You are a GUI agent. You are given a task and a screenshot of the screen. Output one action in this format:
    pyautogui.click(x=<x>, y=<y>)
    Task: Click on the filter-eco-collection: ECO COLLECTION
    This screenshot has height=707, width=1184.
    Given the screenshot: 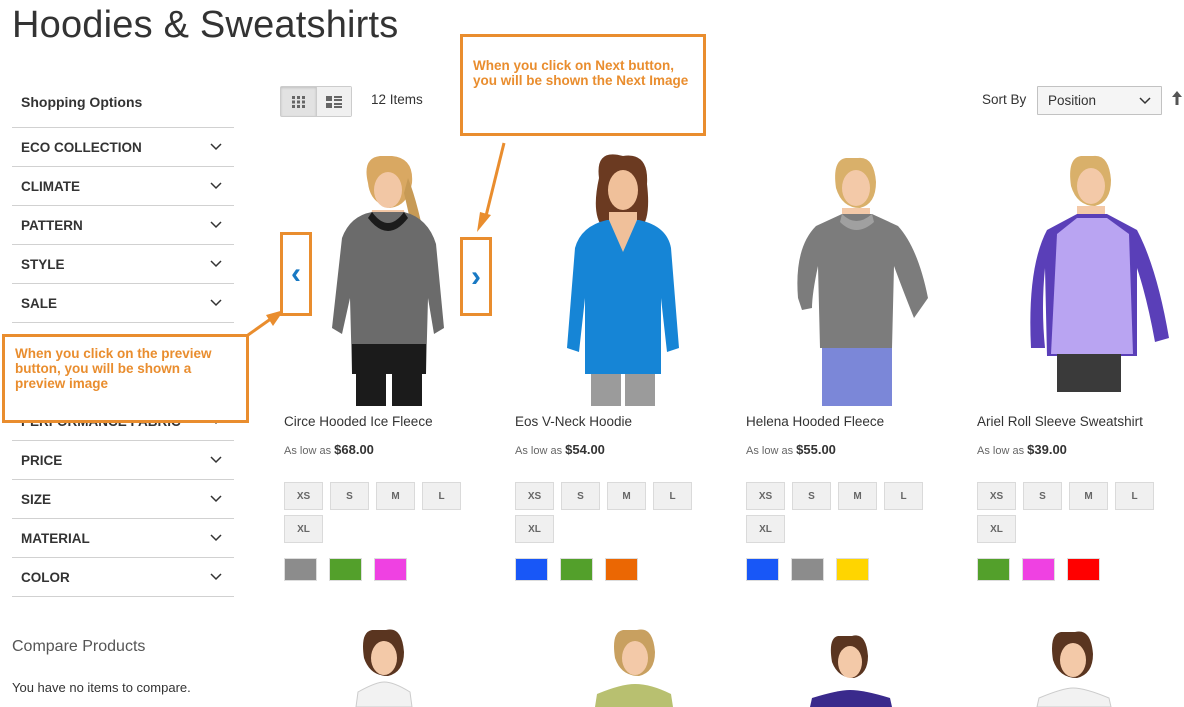 What is the action you would take?
    pyautogui.click(x=123, y=147)
    